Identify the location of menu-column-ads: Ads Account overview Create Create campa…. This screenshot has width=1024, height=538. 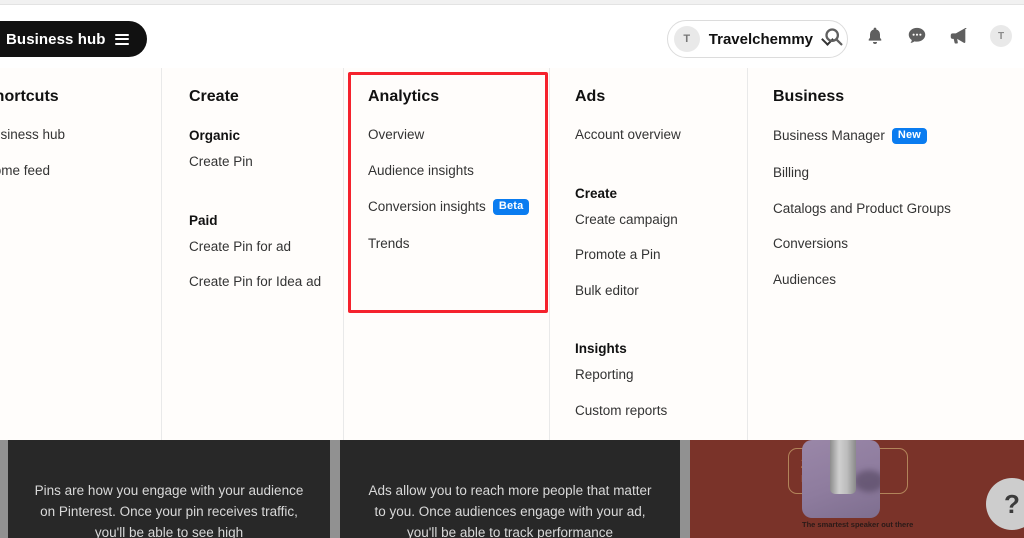
(648, 254).